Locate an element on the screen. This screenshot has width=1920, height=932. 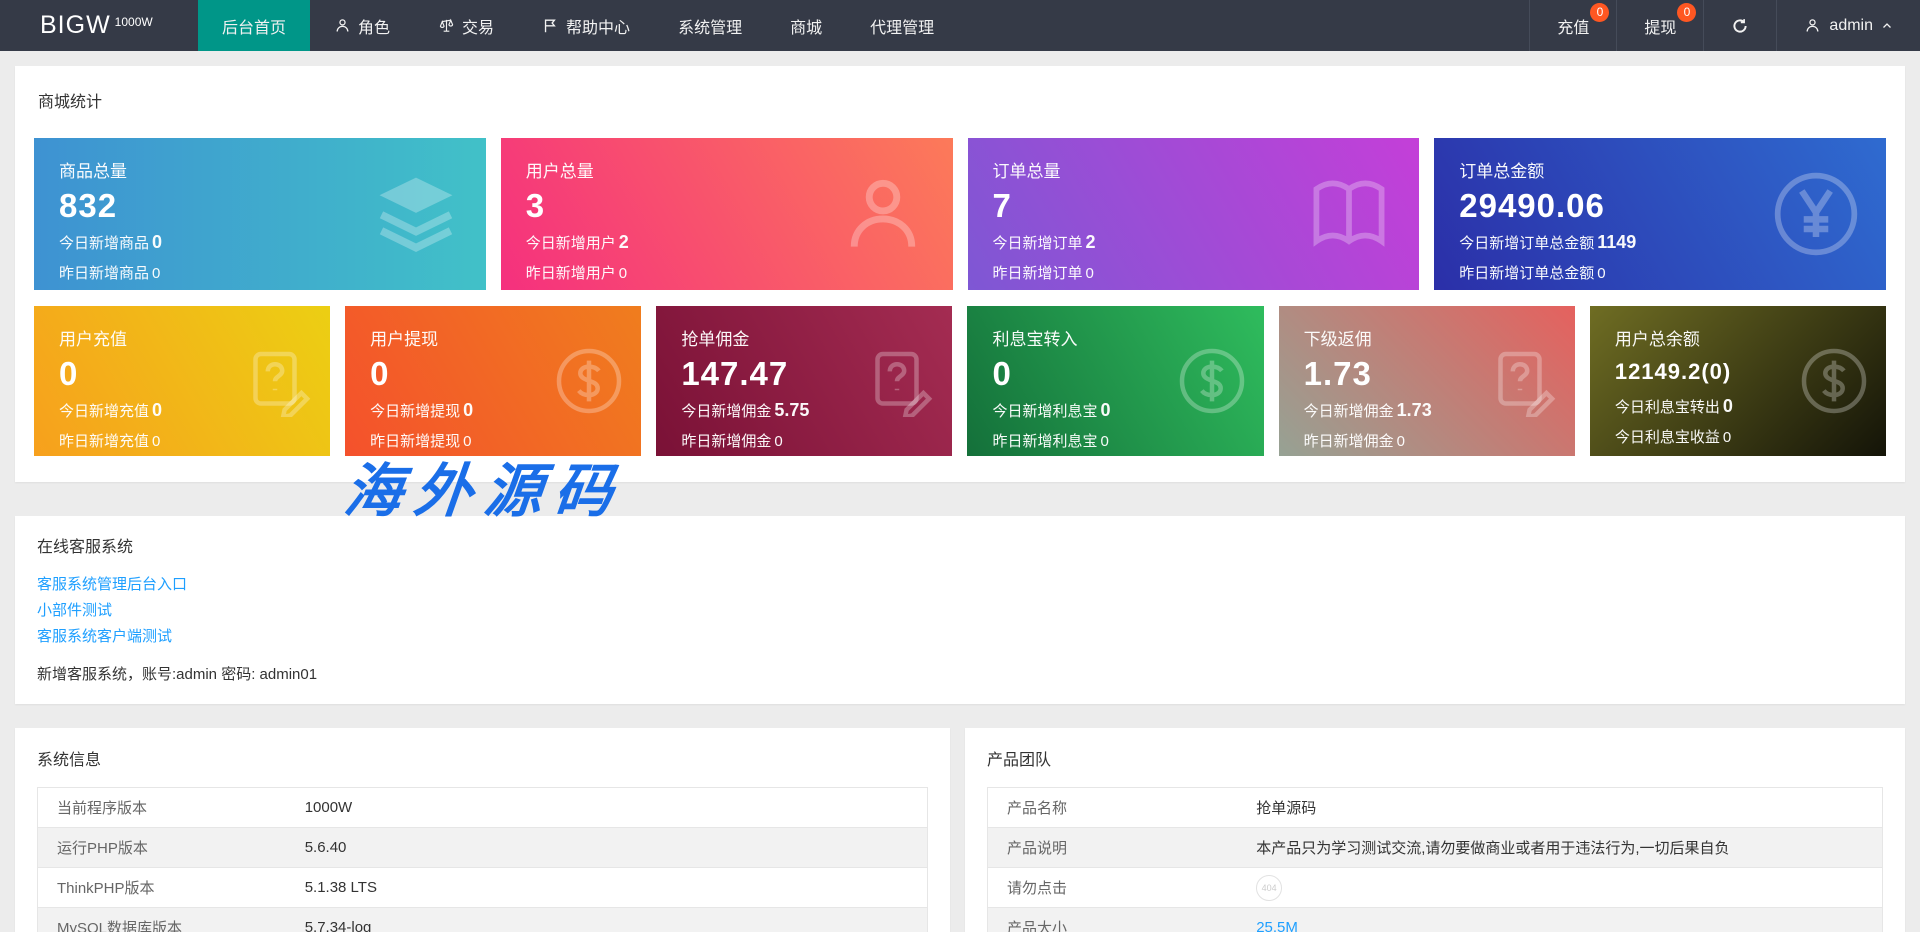
stat-line-label: 昨日新增订单 is located at coordinates (1037, 273).